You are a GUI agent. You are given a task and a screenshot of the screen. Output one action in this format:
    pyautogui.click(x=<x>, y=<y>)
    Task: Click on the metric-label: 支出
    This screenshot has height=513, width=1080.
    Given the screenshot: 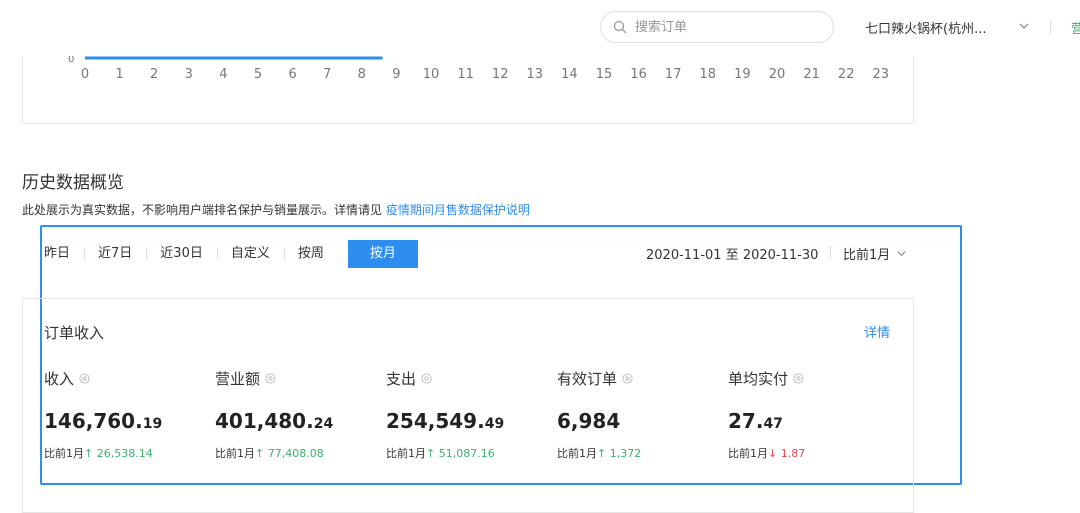 What is the action you would take?
    pyautogui.click(x=466, y=378)
    